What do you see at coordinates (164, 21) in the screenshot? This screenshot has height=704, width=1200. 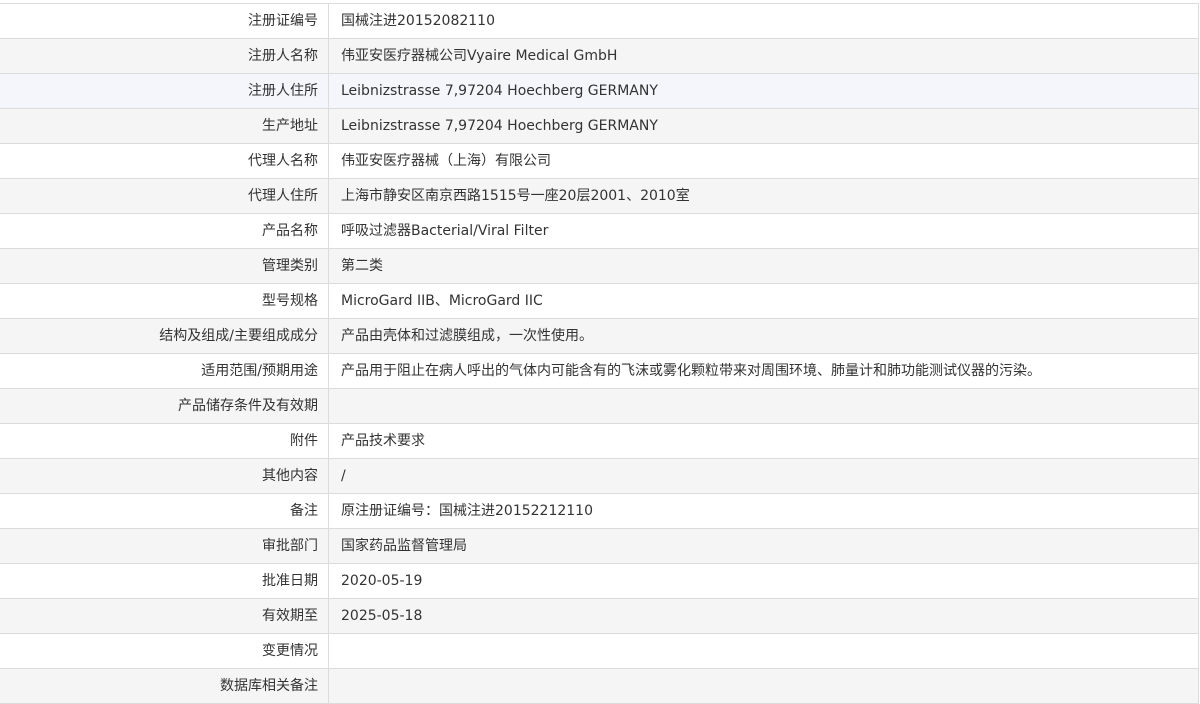 I see `field-label: 注册证编号` at bounding box center [164, 21].